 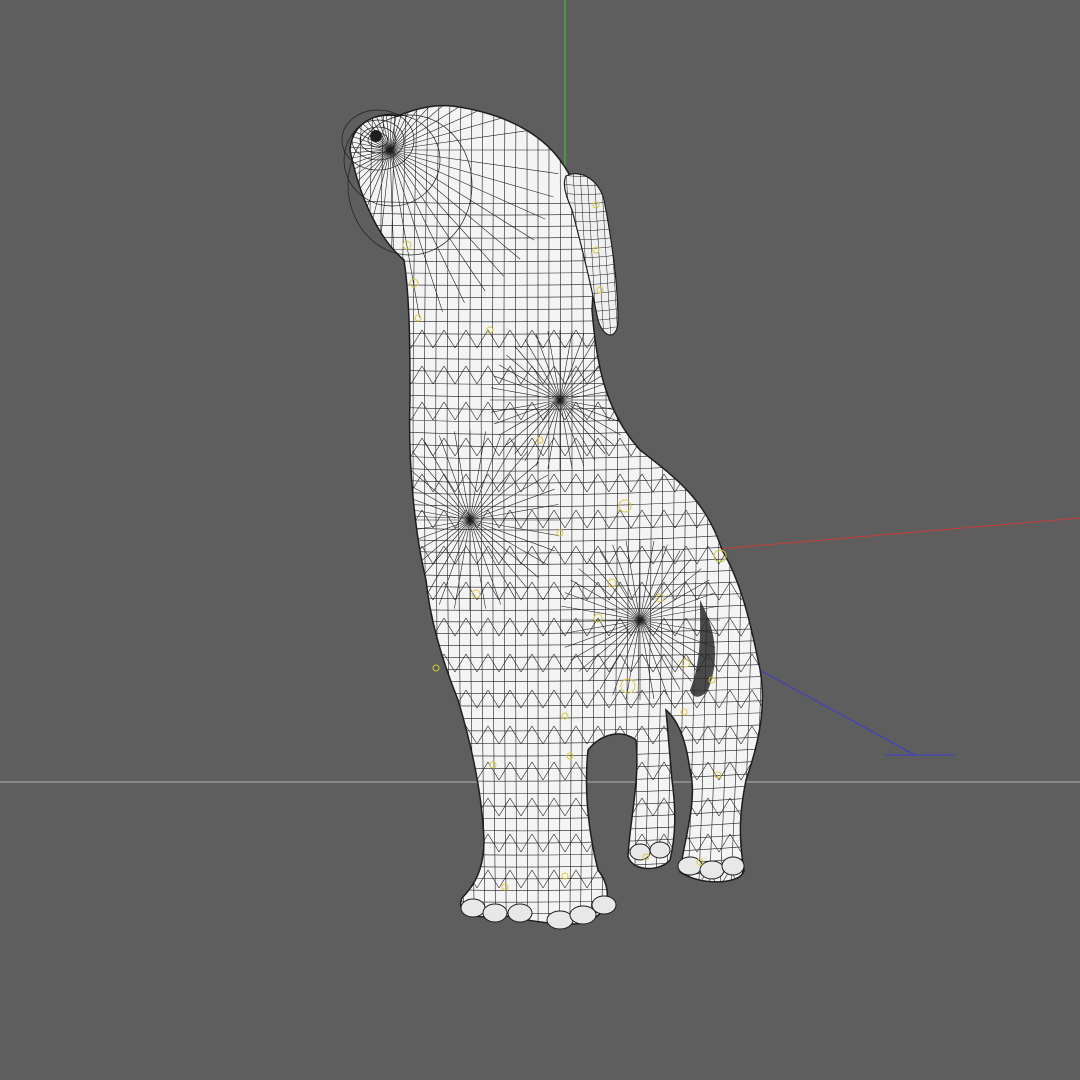 I want to click on z-axis-line, so click(x=835, y=711).